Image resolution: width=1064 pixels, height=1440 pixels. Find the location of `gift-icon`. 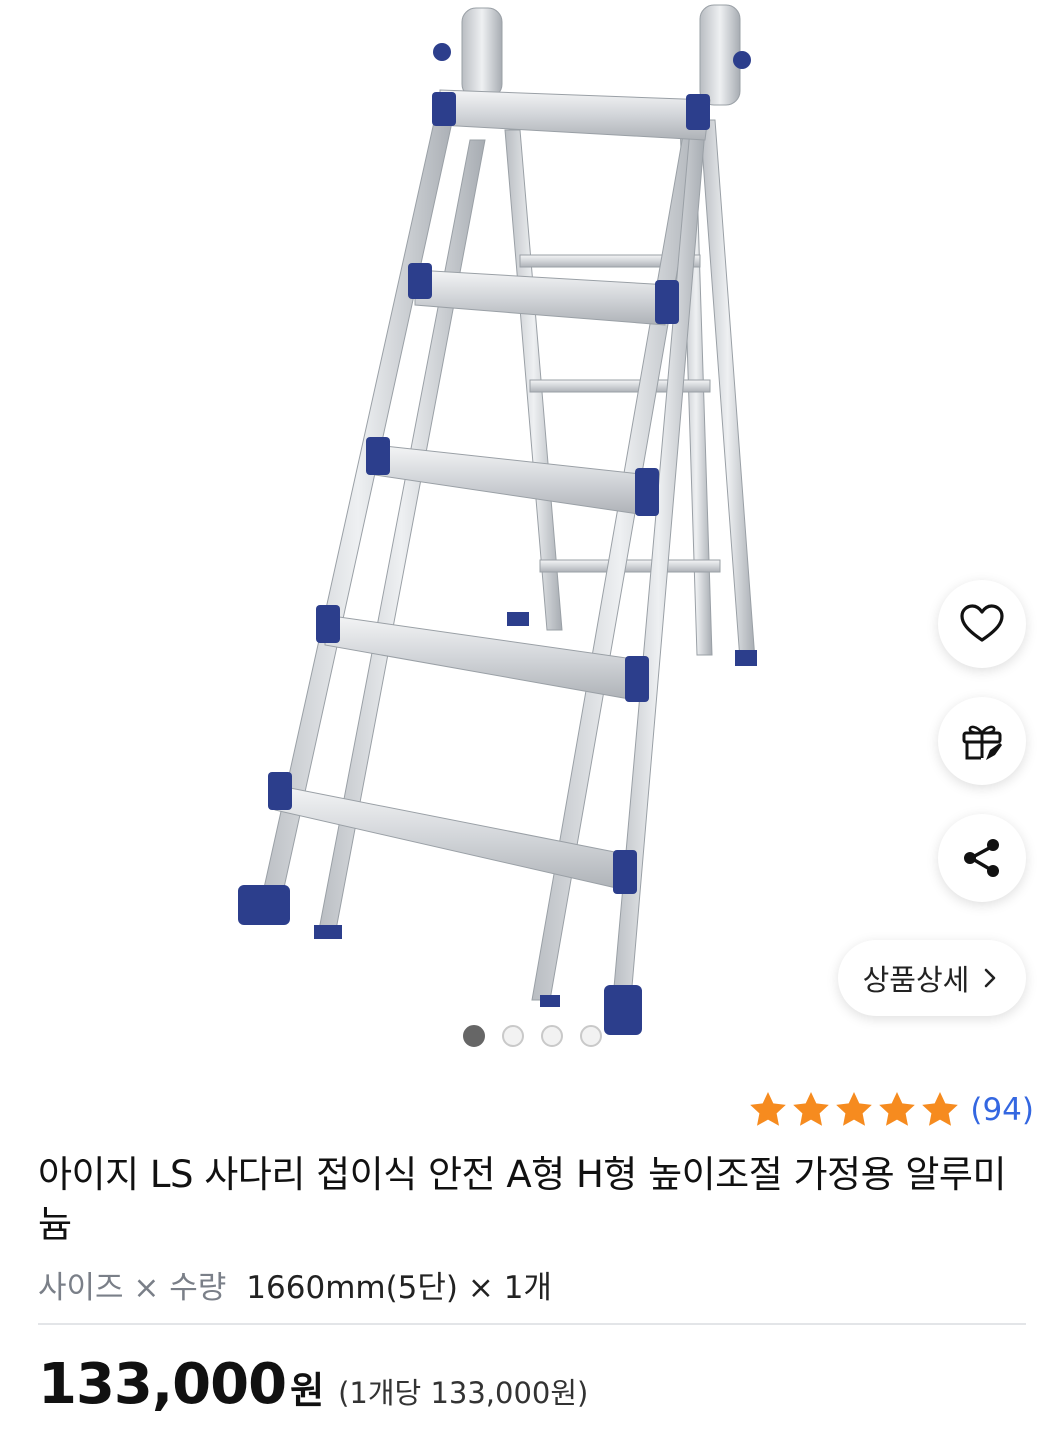

gift-icon is located at coordinates (982, 742).